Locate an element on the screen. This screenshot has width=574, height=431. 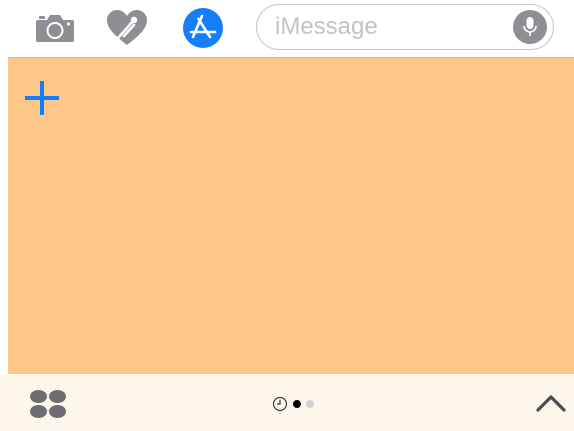
clock-icon is located at coordinates (280, 404).